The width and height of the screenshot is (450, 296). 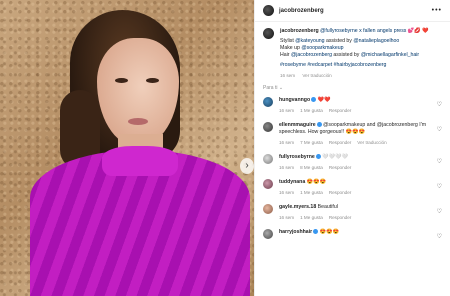 I want to click on comment-body: harryjoshhair 😍😍😍, so click(x=360, y=234).